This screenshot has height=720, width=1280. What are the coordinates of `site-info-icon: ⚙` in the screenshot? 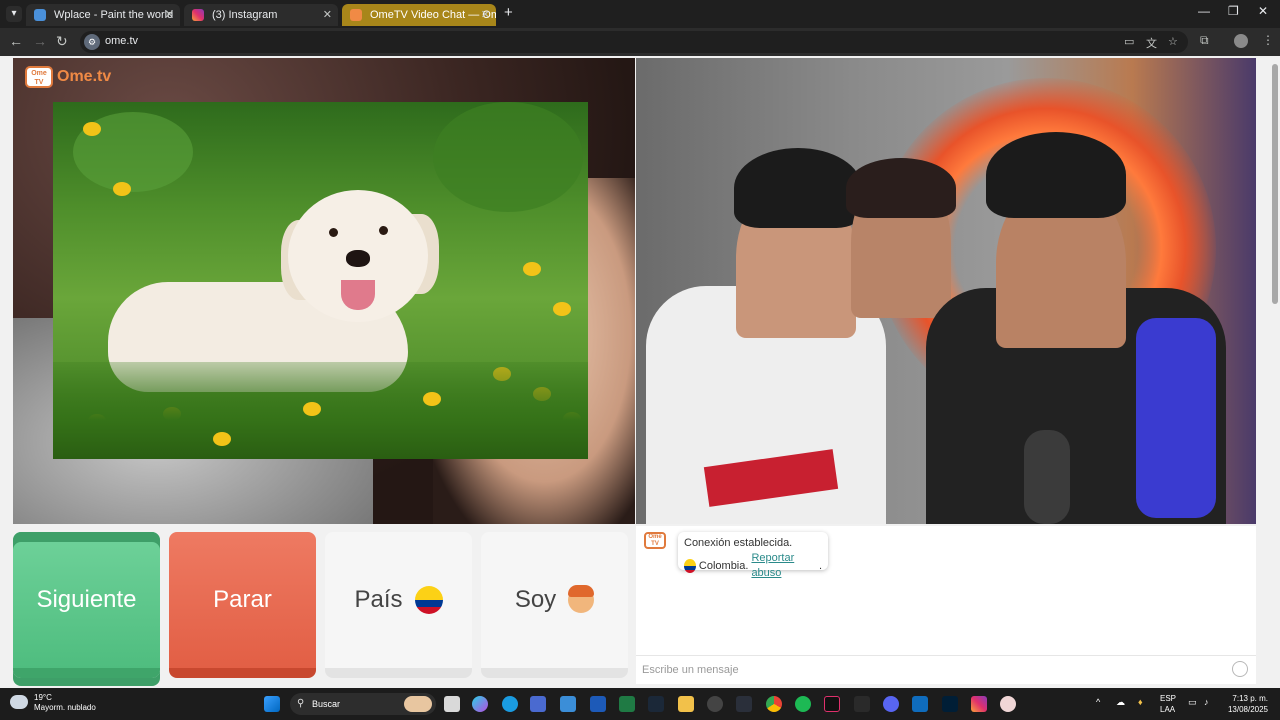 It's located at (92, 42).